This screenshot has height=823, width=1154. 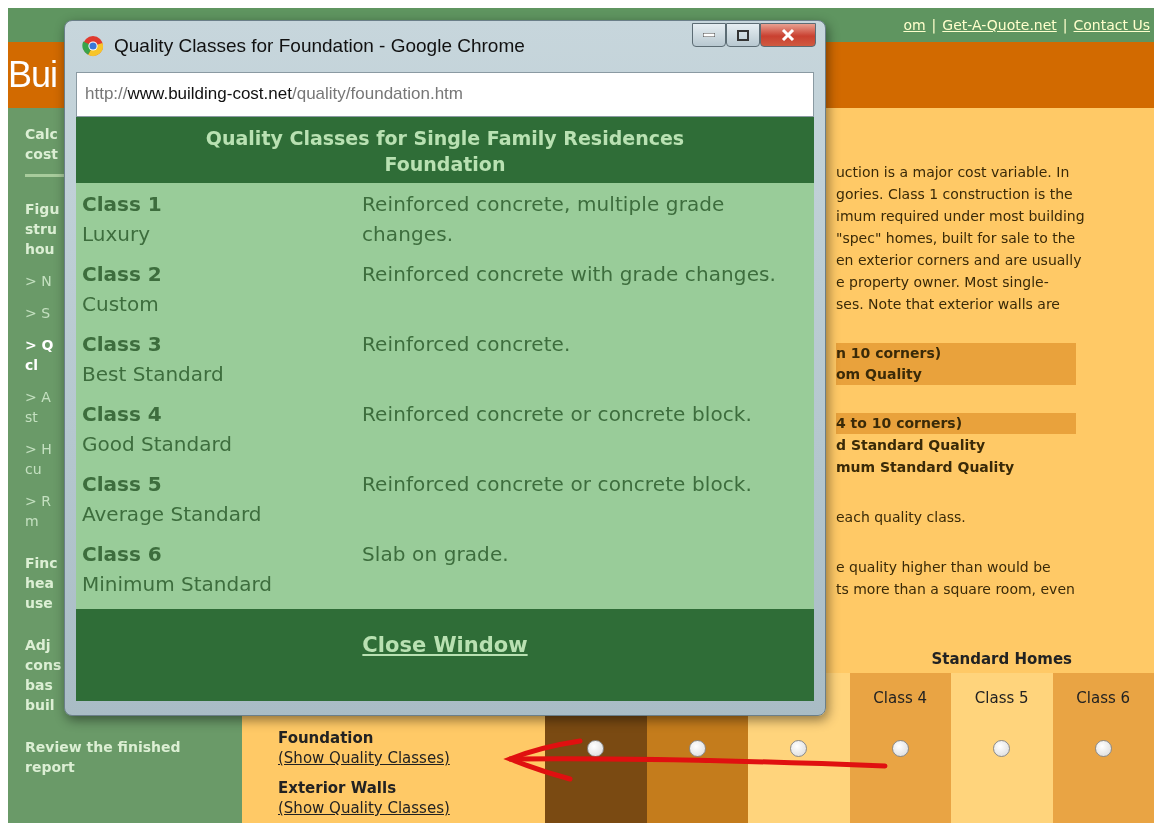 I want to click on text-line: uction is a major cost variable. In, so click(x=953, y=172).